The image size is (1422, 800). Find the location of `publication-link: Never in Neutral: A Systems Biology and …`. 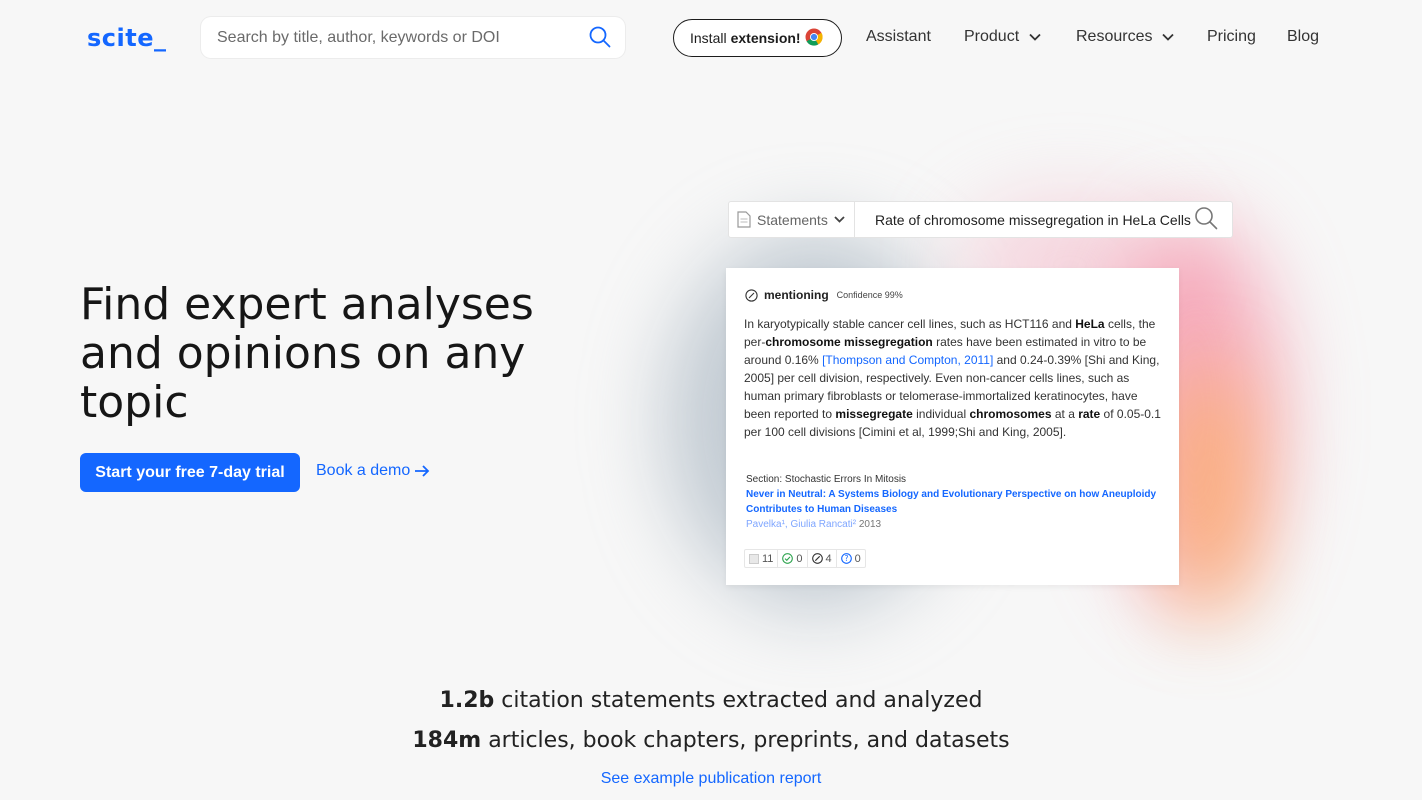

publication-link: Never in Neutral: A Systems Biology and … is located at coordinates (956, 502).